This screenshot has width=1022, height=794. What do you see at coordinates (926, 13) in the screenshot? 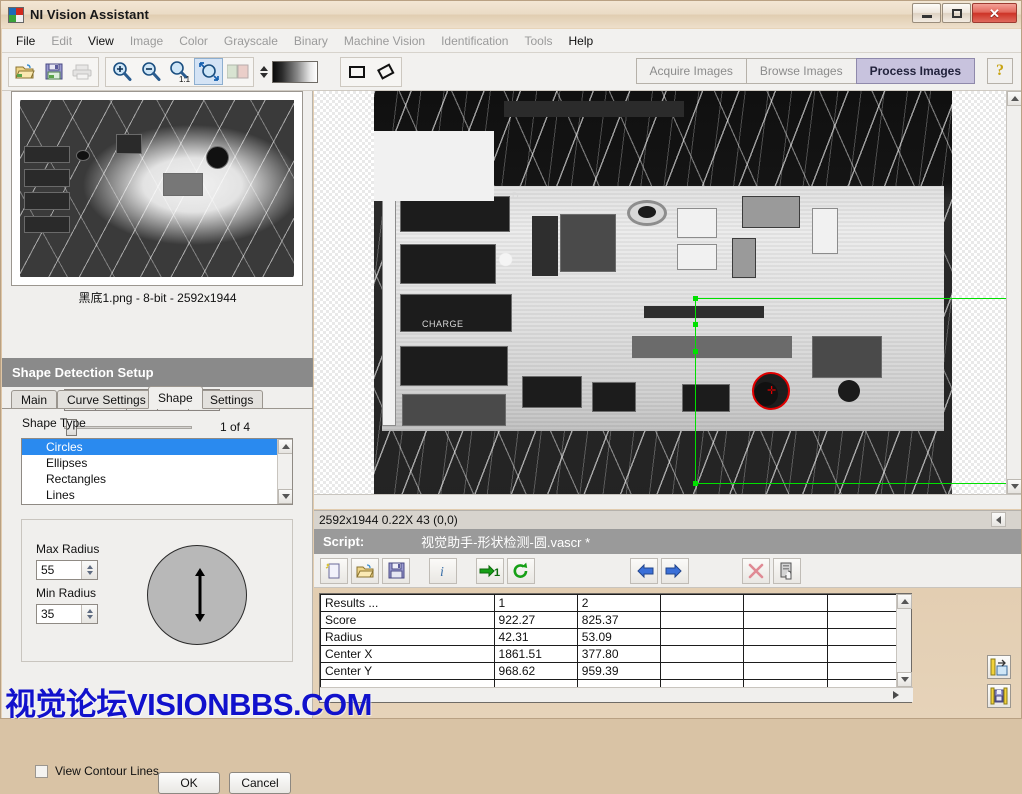
I see `minimize-button` at bounding box center [926, 13].